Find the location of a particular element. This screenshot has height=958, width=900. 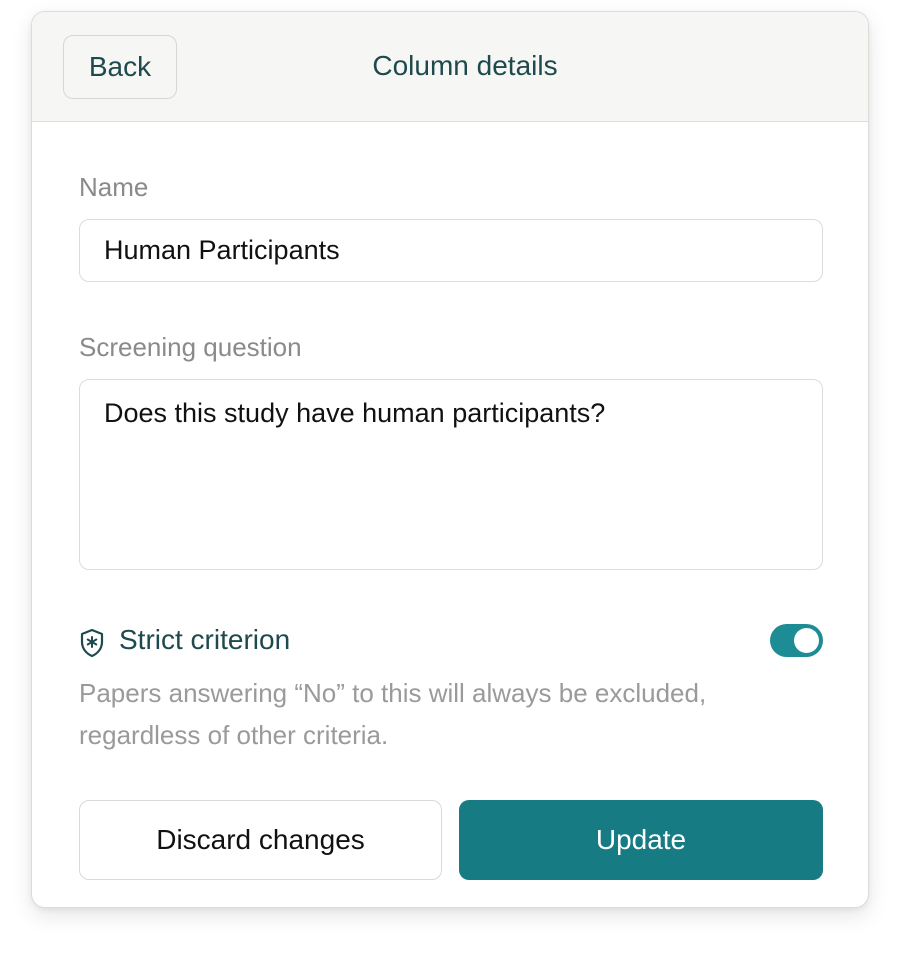

panel-header: Back Column details is located at coordinates (450, 67).